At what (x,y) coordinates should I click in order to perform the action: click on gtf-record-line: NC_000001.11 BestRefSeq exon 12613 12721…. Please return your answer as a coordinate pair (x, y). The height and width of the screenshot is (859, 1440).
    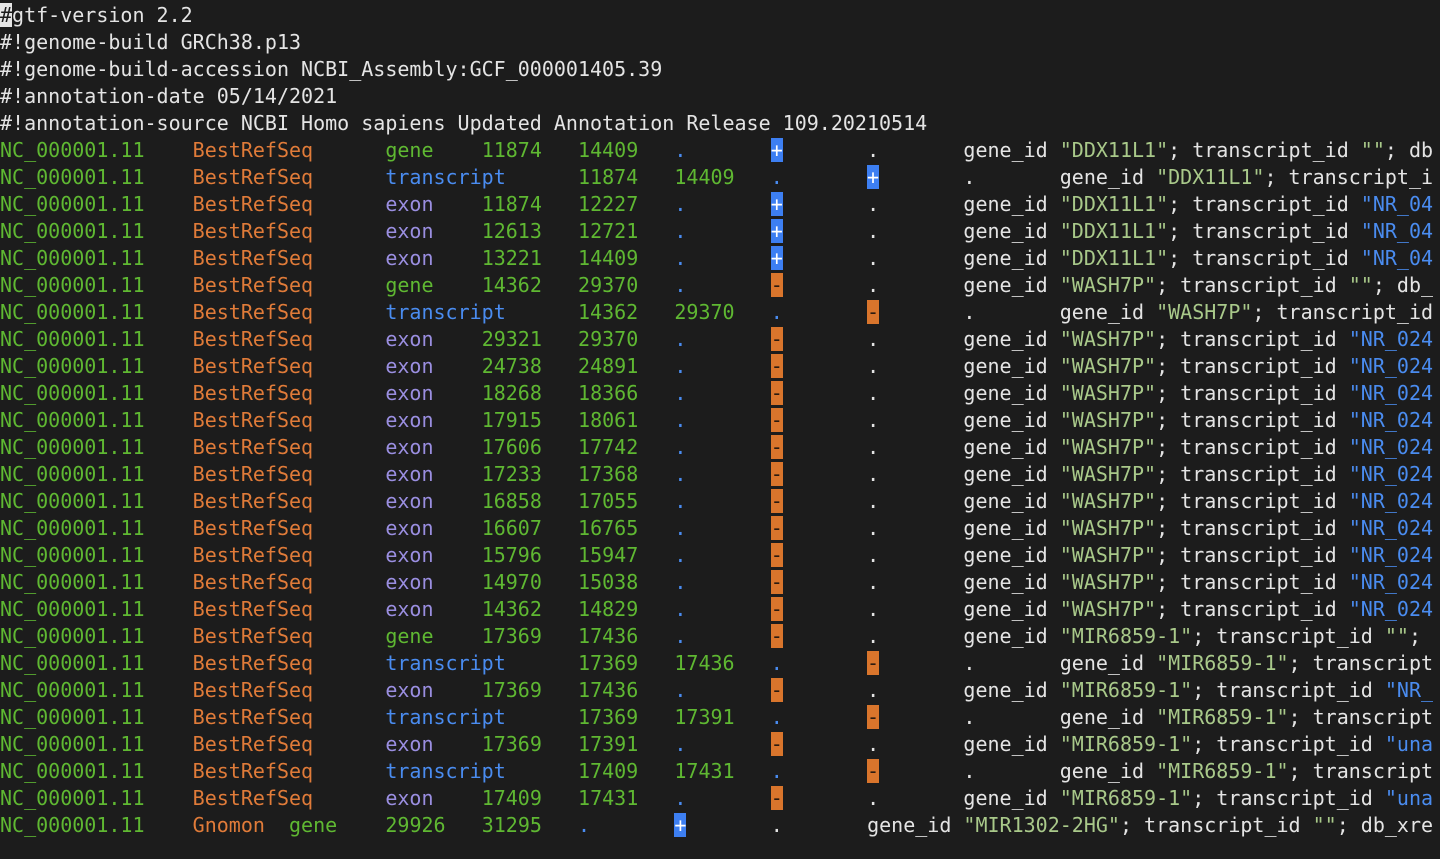
    Looking at the image, I should click on (716, 231).